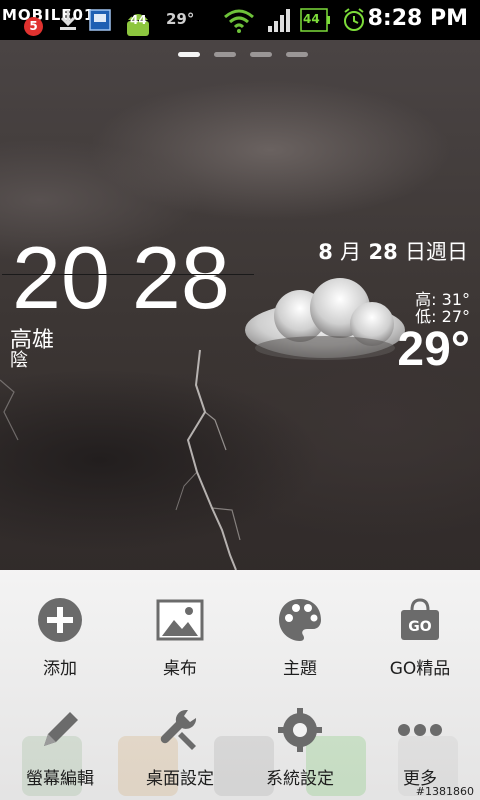  I want to click on menu-more: 更多, so click(420, 740).